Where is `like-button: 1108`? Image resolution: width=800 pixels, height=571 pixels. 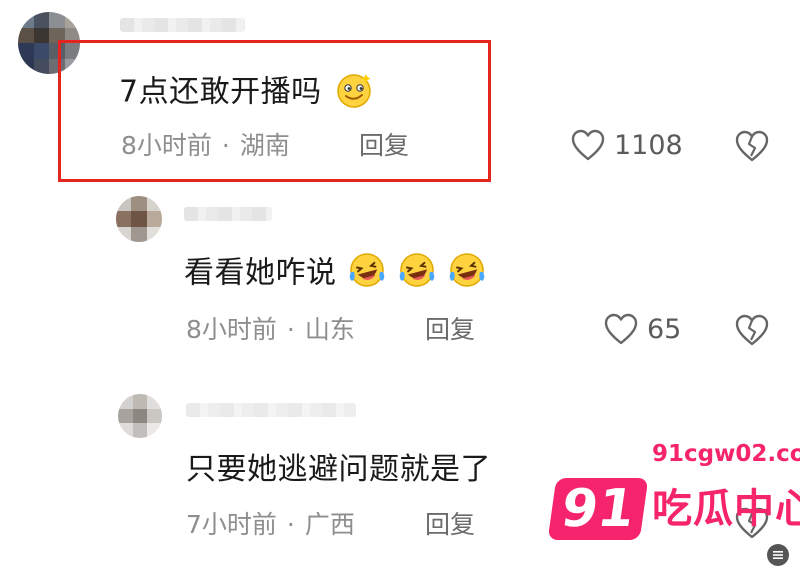
like-button: 1108 is located at coordinates (626, 145).